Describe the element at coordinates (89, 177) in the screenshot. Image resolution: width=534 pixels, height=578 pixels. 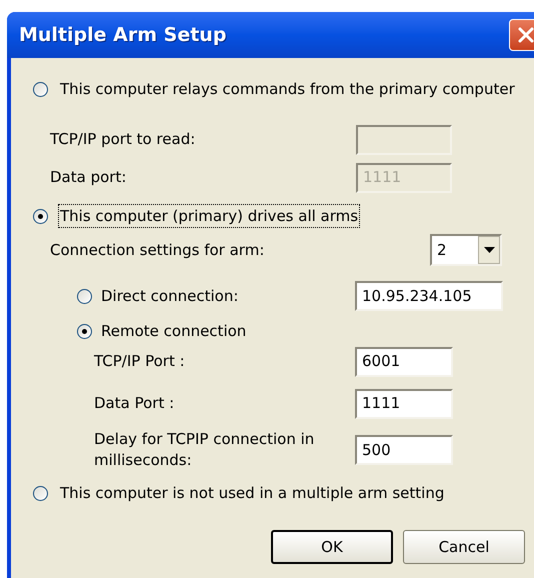
I see `field-label: Data port:` at that location.